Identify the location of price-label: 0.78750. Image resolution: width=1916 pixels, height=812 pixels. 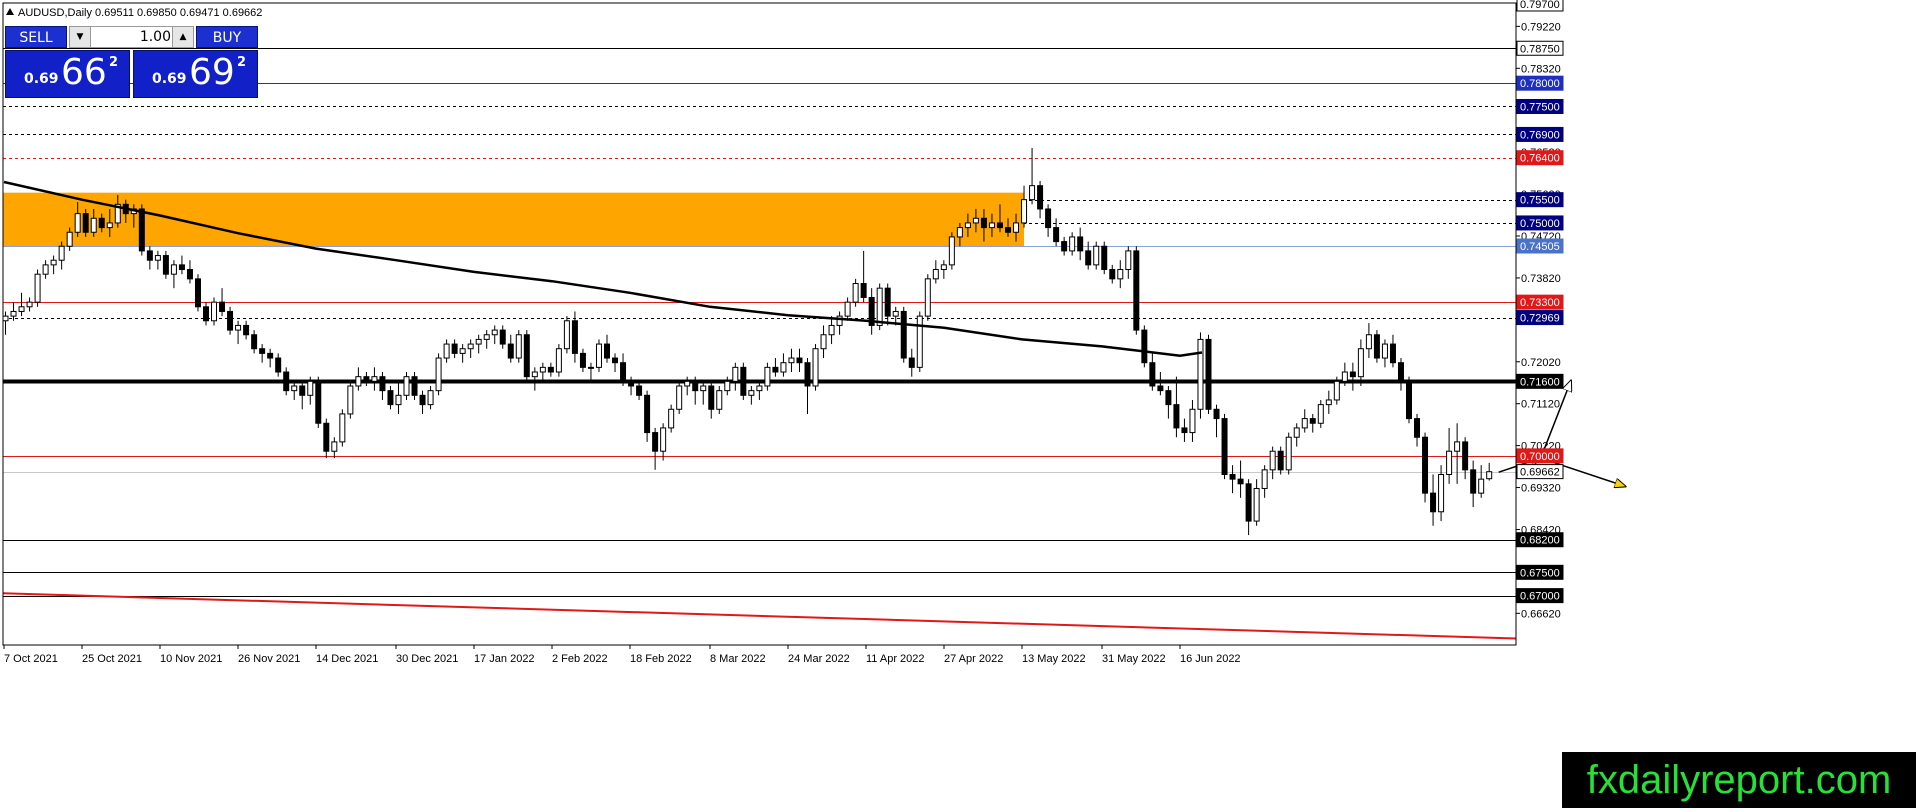
(1540, 49).